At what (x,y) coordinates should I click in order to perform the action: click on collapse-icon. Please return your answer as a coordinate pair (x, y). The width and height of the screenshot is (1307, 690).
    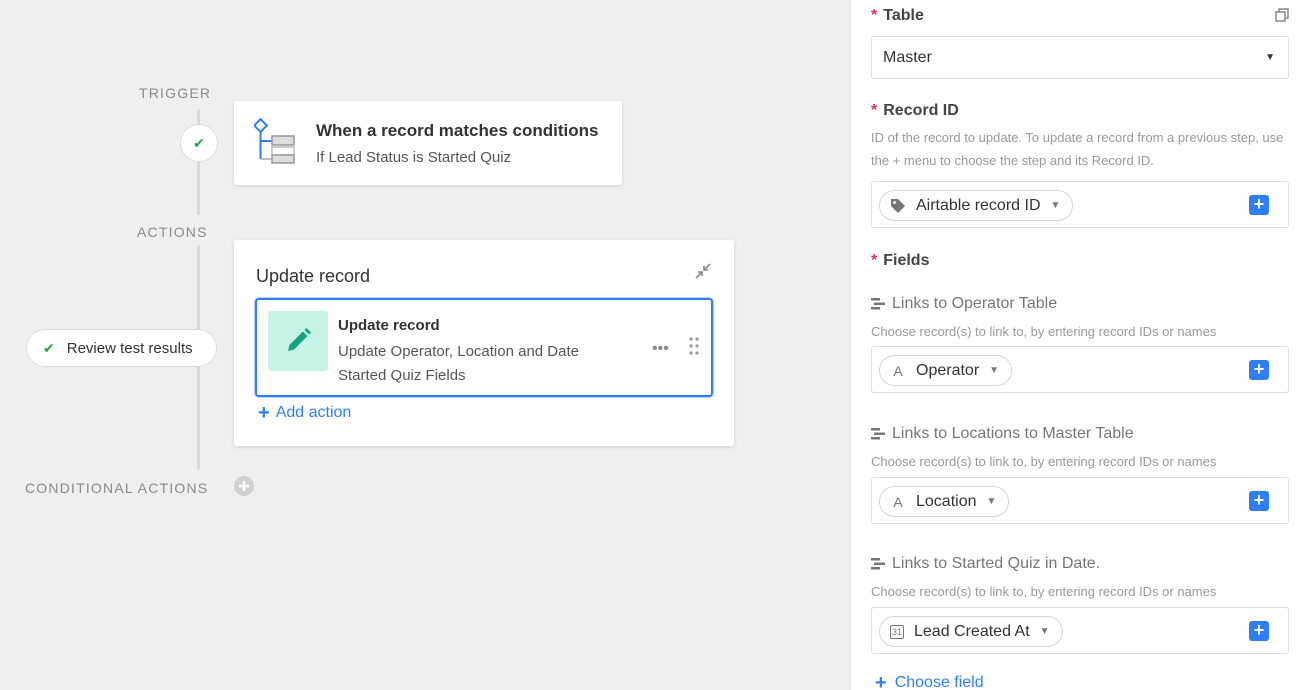
    Looking at the image, I should click on (703, 271).